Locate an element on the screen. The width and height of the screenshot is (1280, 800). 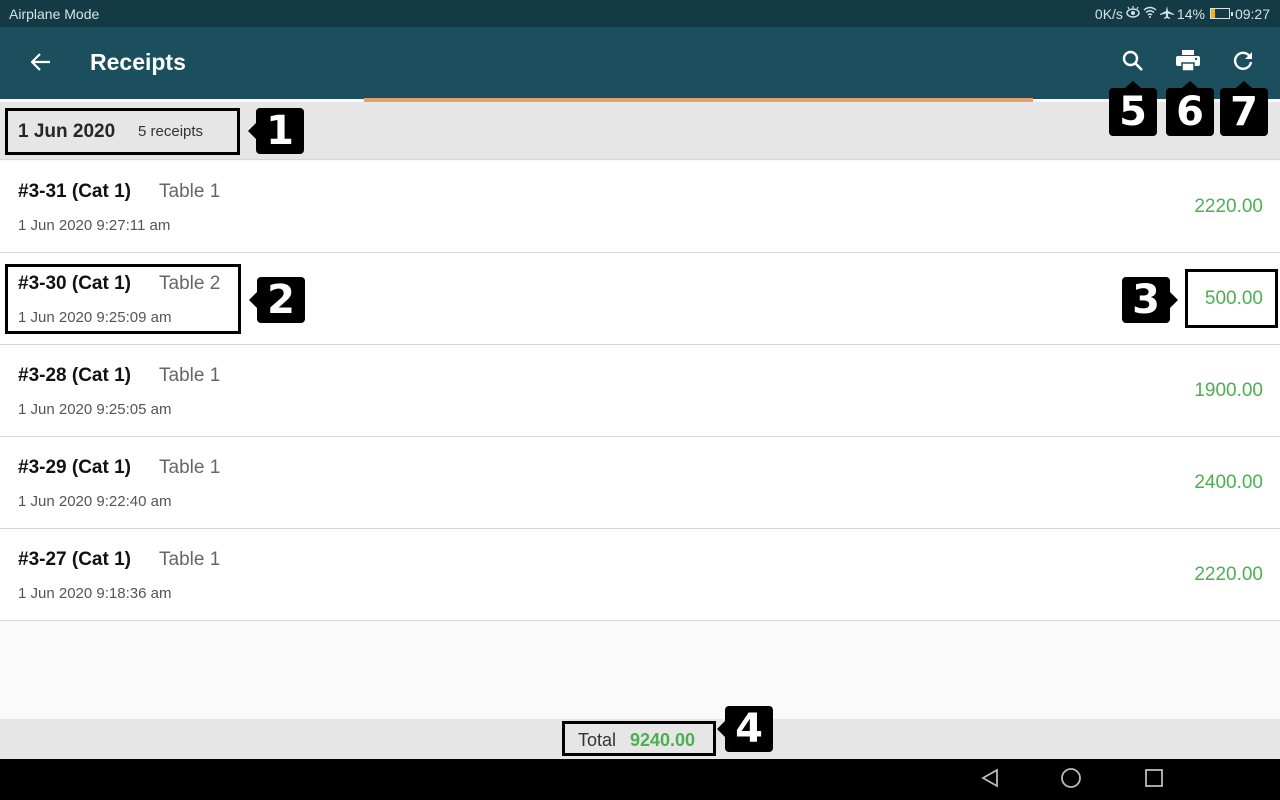
nav-back-icon is located at coordinates (990, 780).